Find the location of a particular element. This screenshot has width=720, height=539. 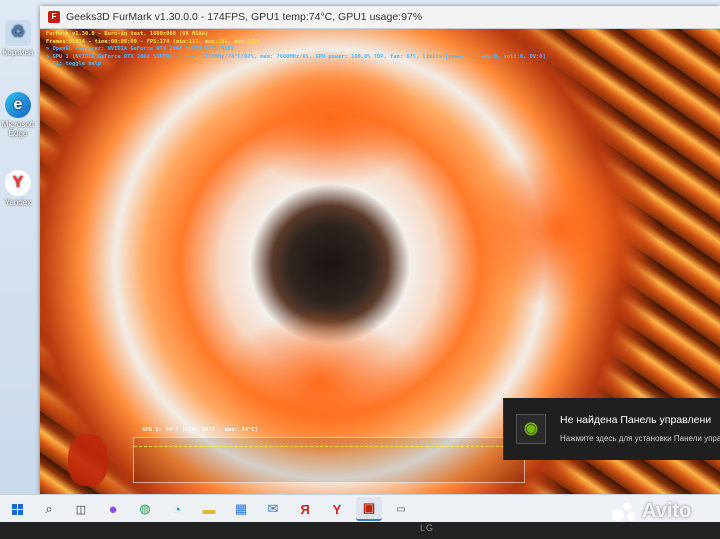

edge-icon: ◔ is located at coordinates (177, 509).